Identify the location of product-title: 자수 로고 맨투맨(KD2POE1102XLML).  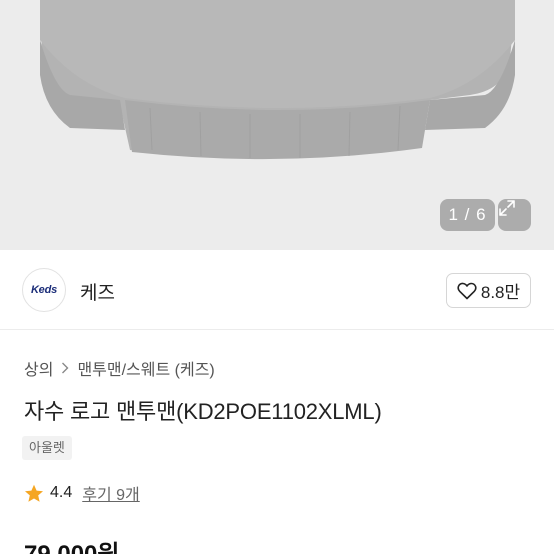
(203, 411).